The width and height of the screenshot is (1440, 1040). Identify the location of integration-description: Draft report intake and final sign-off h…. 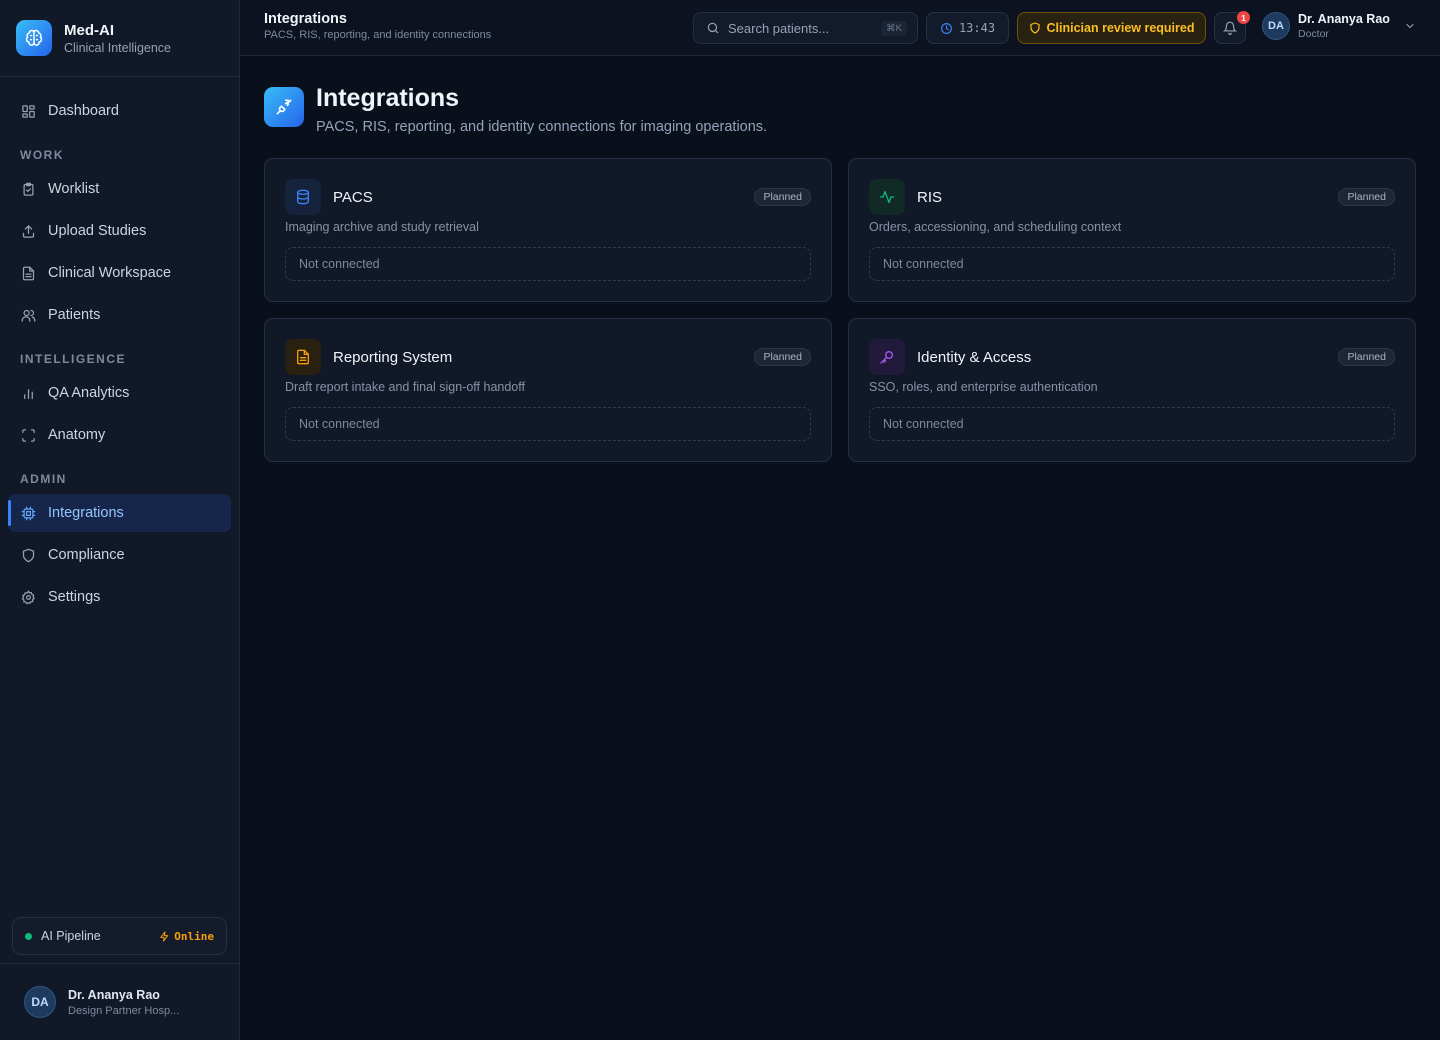
(405, 387).